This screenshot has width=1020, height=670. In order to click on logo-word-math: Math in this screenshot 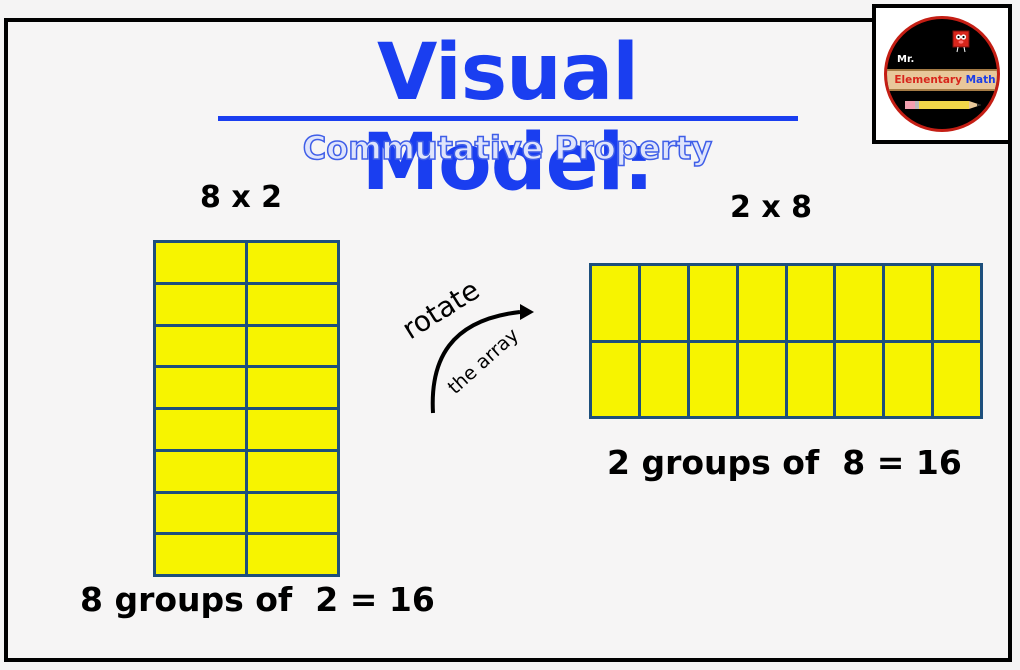, I will do `click(980, 80)`.